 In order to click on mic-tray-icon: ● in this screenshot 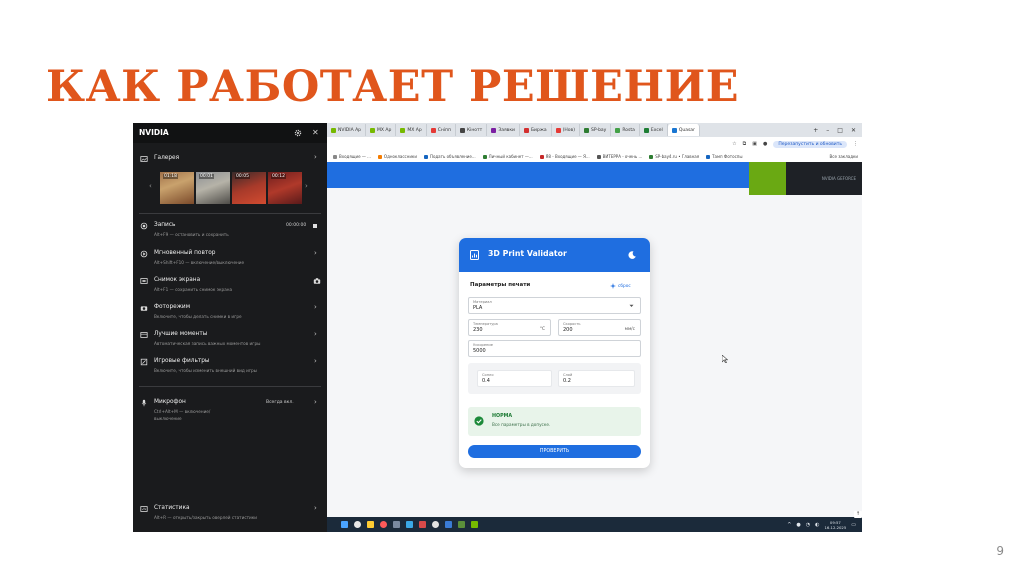, I will do `click(798, 525)`.